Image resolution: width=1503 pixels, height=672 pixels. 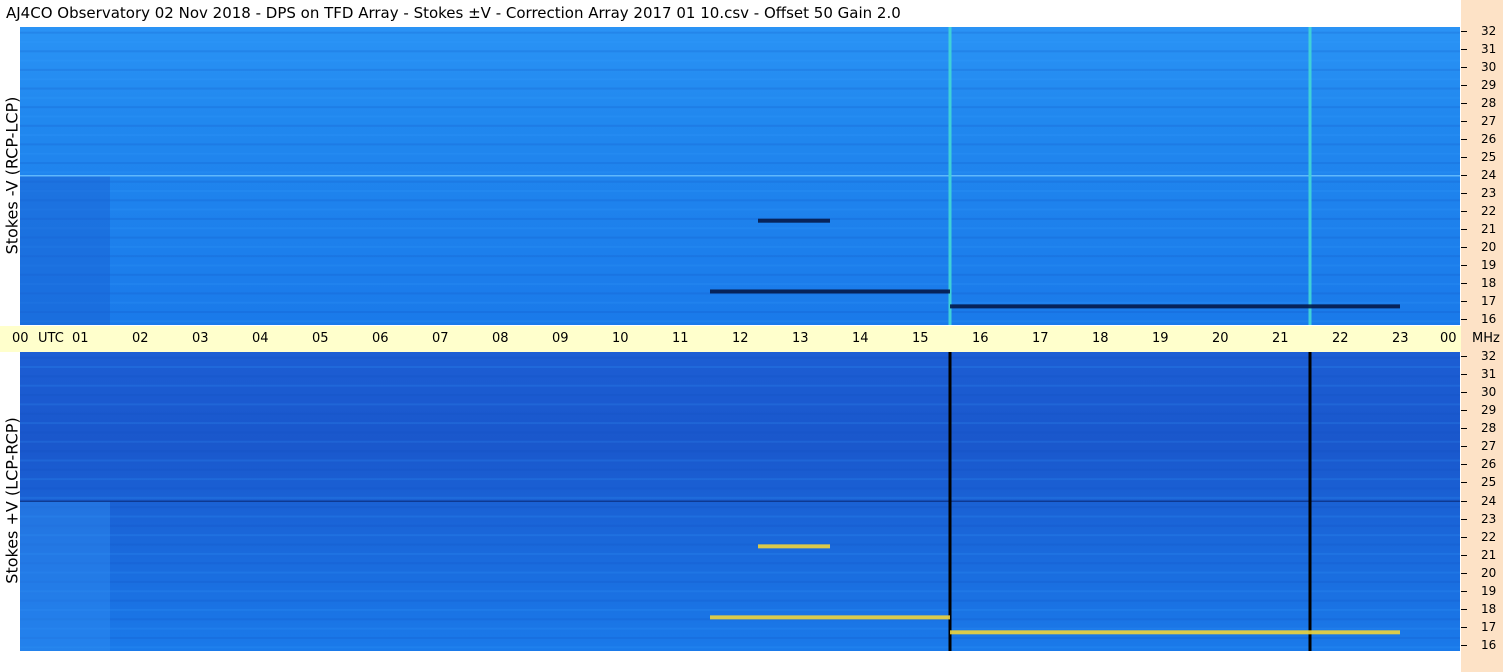 What do you see at coordinates (1489, 428) in the screenshot?
I see `freq-tick-label: 28` at bounding box center [1489, 428].